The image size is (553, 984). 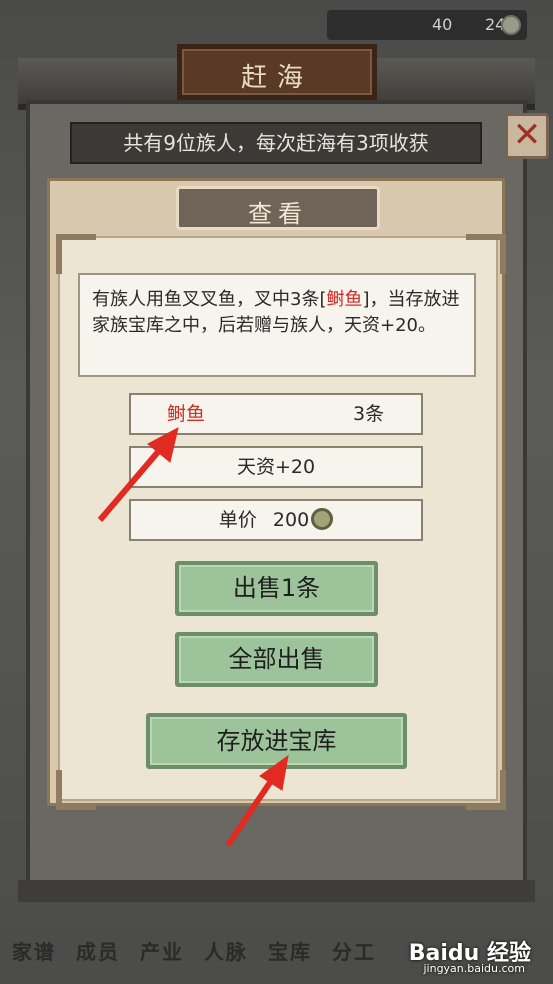 What do you see at coordinates (276, 78) in the screenshot?
I see `page-title: 赶海` at bounding box center [276, 78].